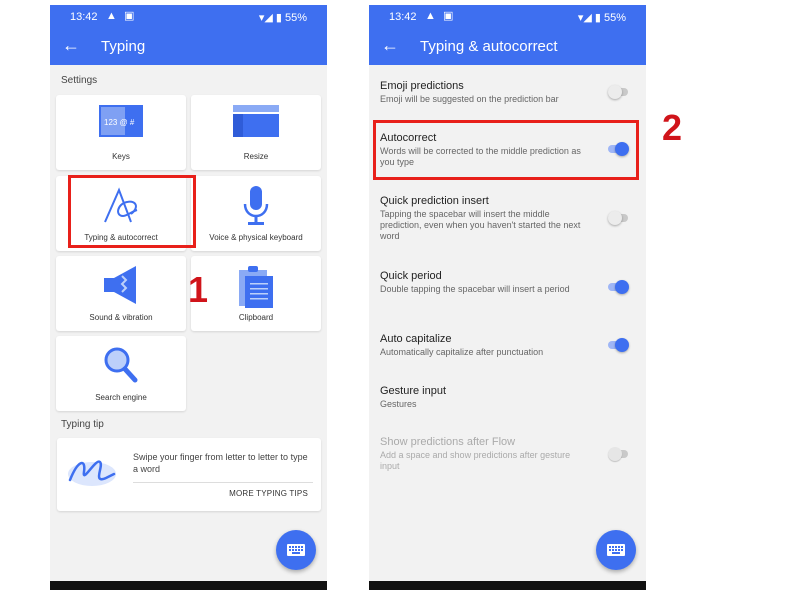 The width and height of the screenshot is (800, 592). I want to click on setting-title: Quick period, so click(411, 276).